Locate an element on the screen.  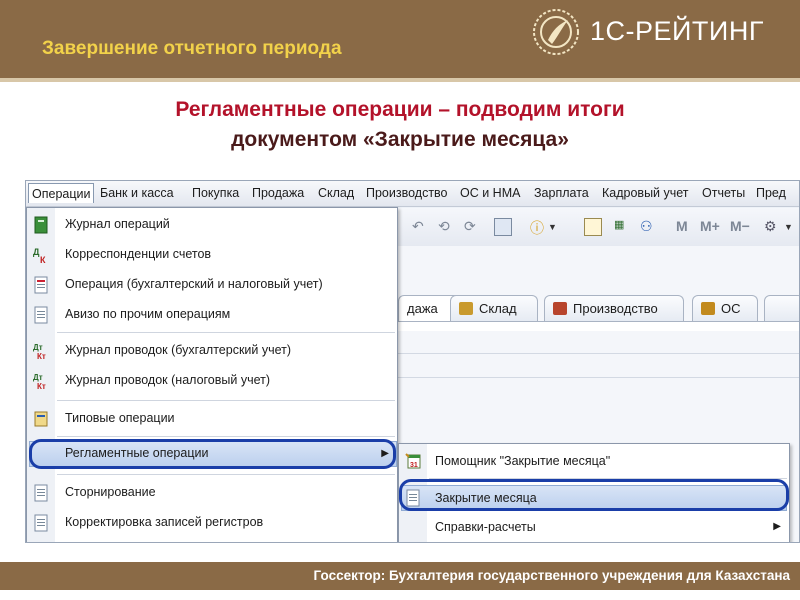
users-icon: ⚇ is located at coordinates (646, 226).